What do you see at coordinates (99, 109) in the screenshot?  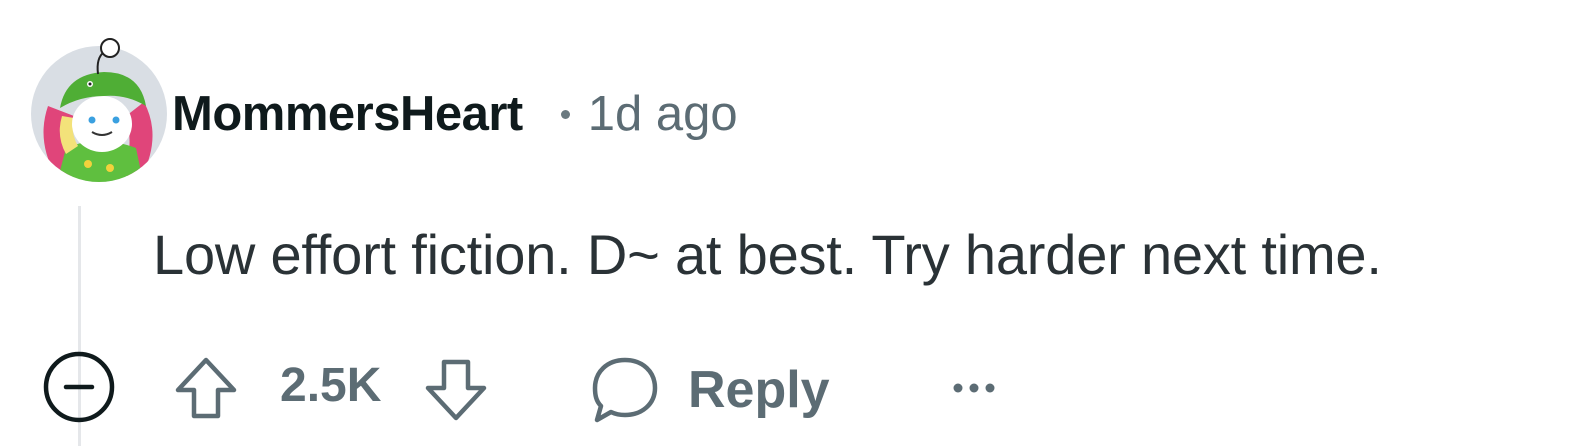 I see `avatar-icon` at bounding box center [99, 109].